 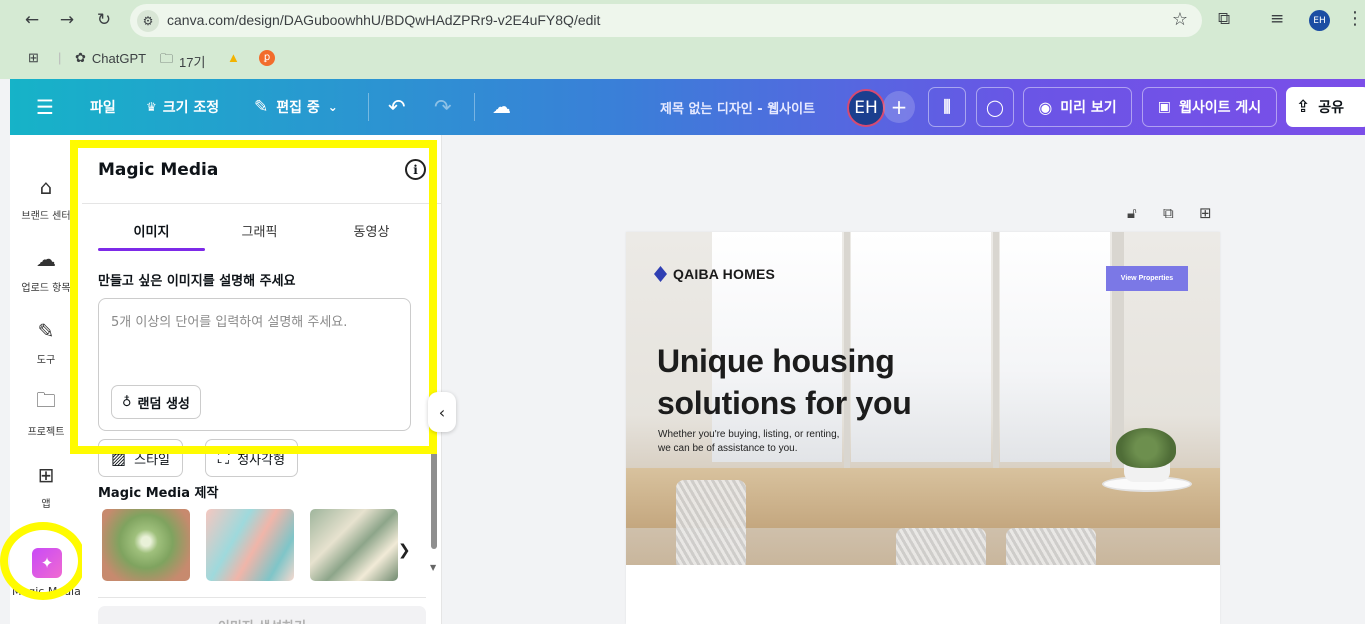 I want to click on chatgpt-icon: ✿, so click(x=80, y=57).